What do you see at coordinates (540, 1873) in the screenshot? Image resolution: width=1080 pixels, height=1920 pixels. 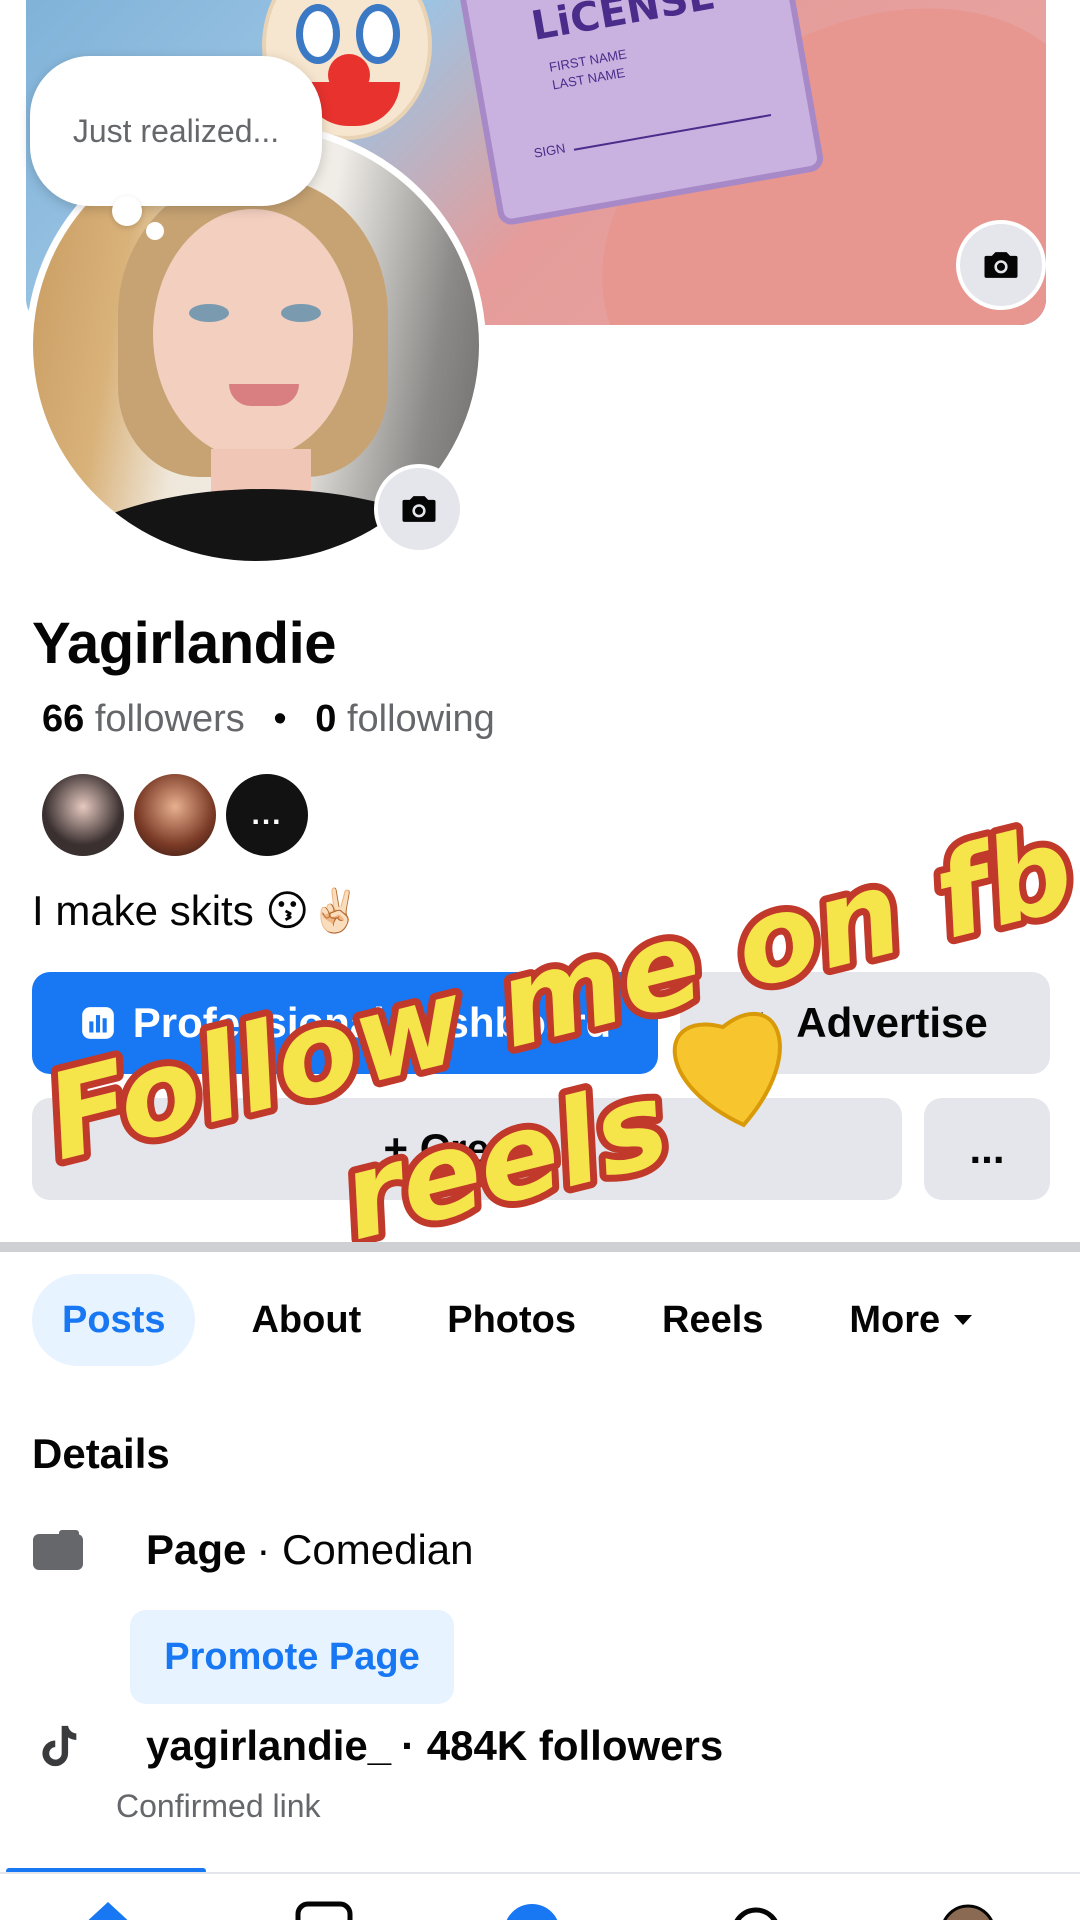 I see `bottom-nav-separator` at bounding box center [540, 1873].